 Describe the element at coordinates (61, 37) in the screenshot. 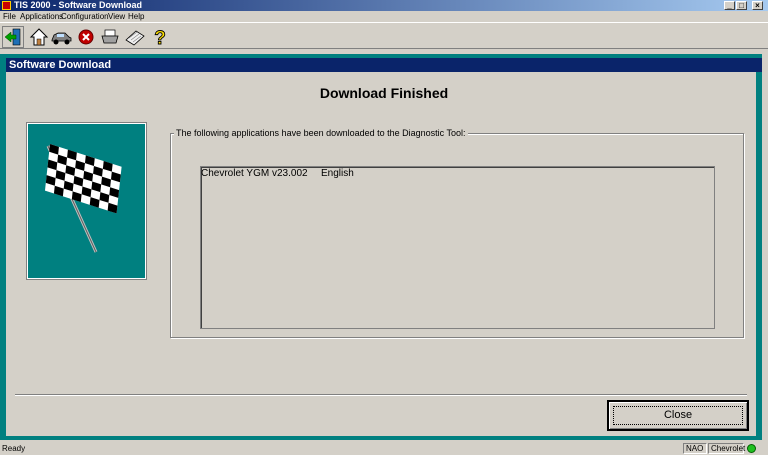

I see `car-icon` at that location.